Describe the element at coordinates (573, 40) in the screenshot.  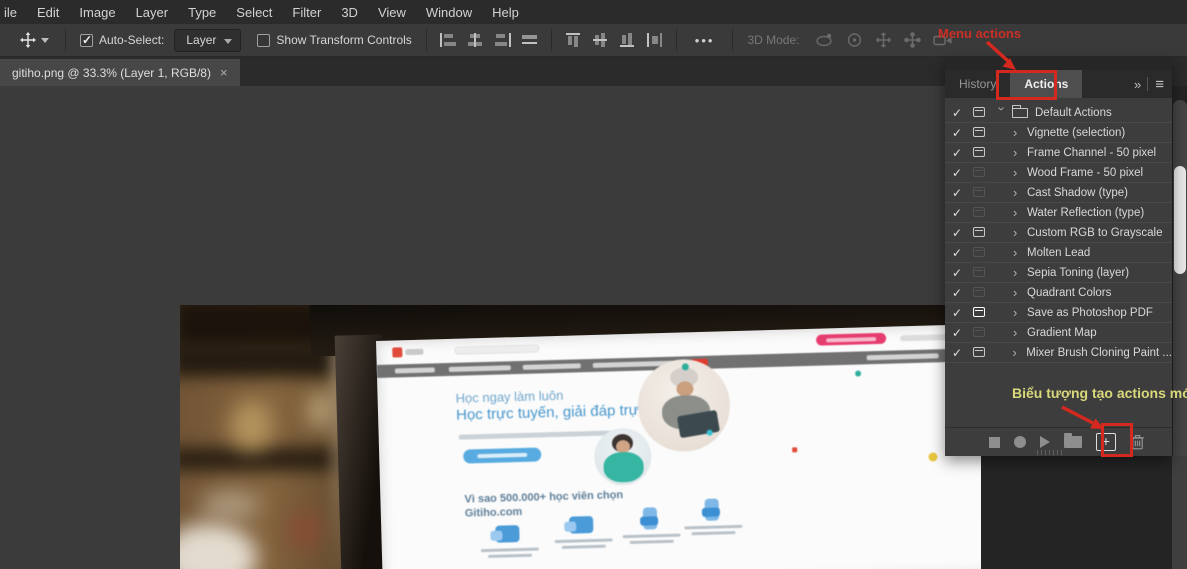
I see `align-top-edges-icon` at that location.